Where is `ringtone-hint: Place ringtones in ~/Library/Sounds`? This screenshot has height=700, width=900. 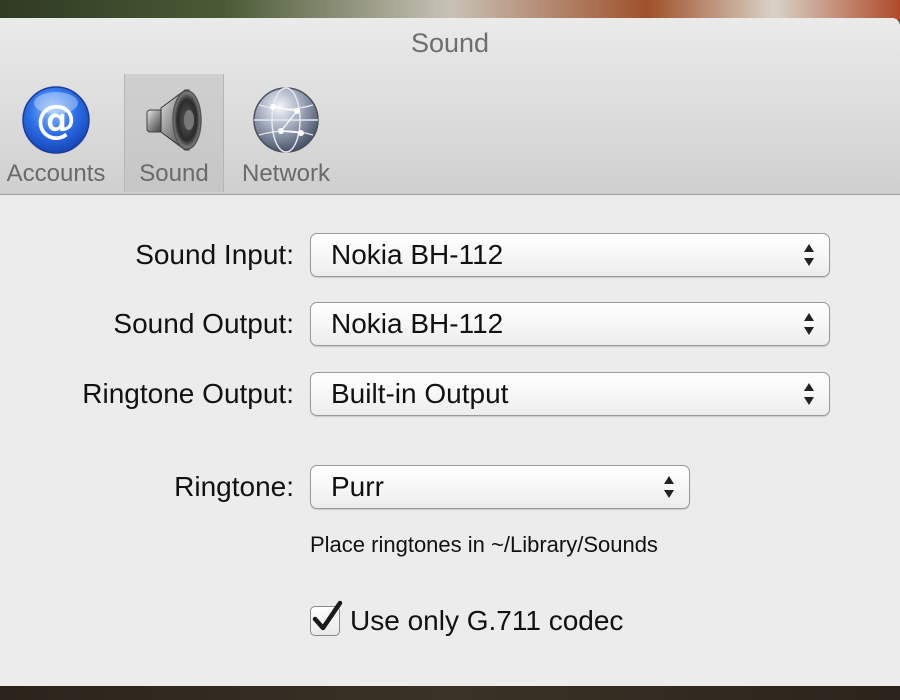 ringtone-hint: Place ringtones in ~/Library/Sounds is located at coordinates (484, 544).